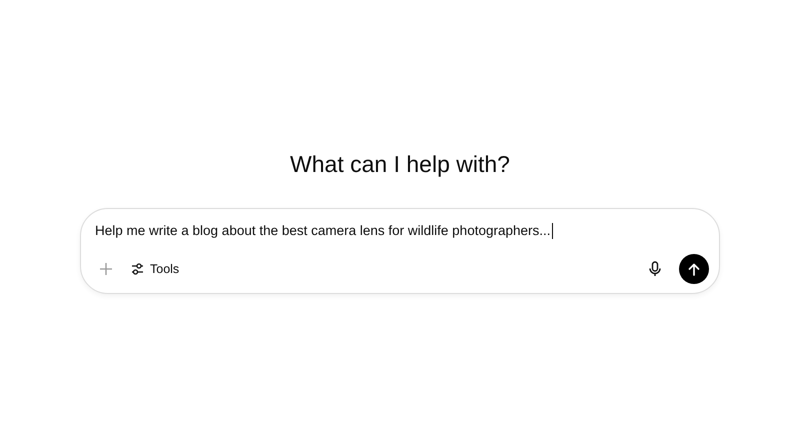 This screenshot has height=425, width=800. Describe the element at coordinates (137, 269) in the screenshot. I see `sliders-icon` at that location.